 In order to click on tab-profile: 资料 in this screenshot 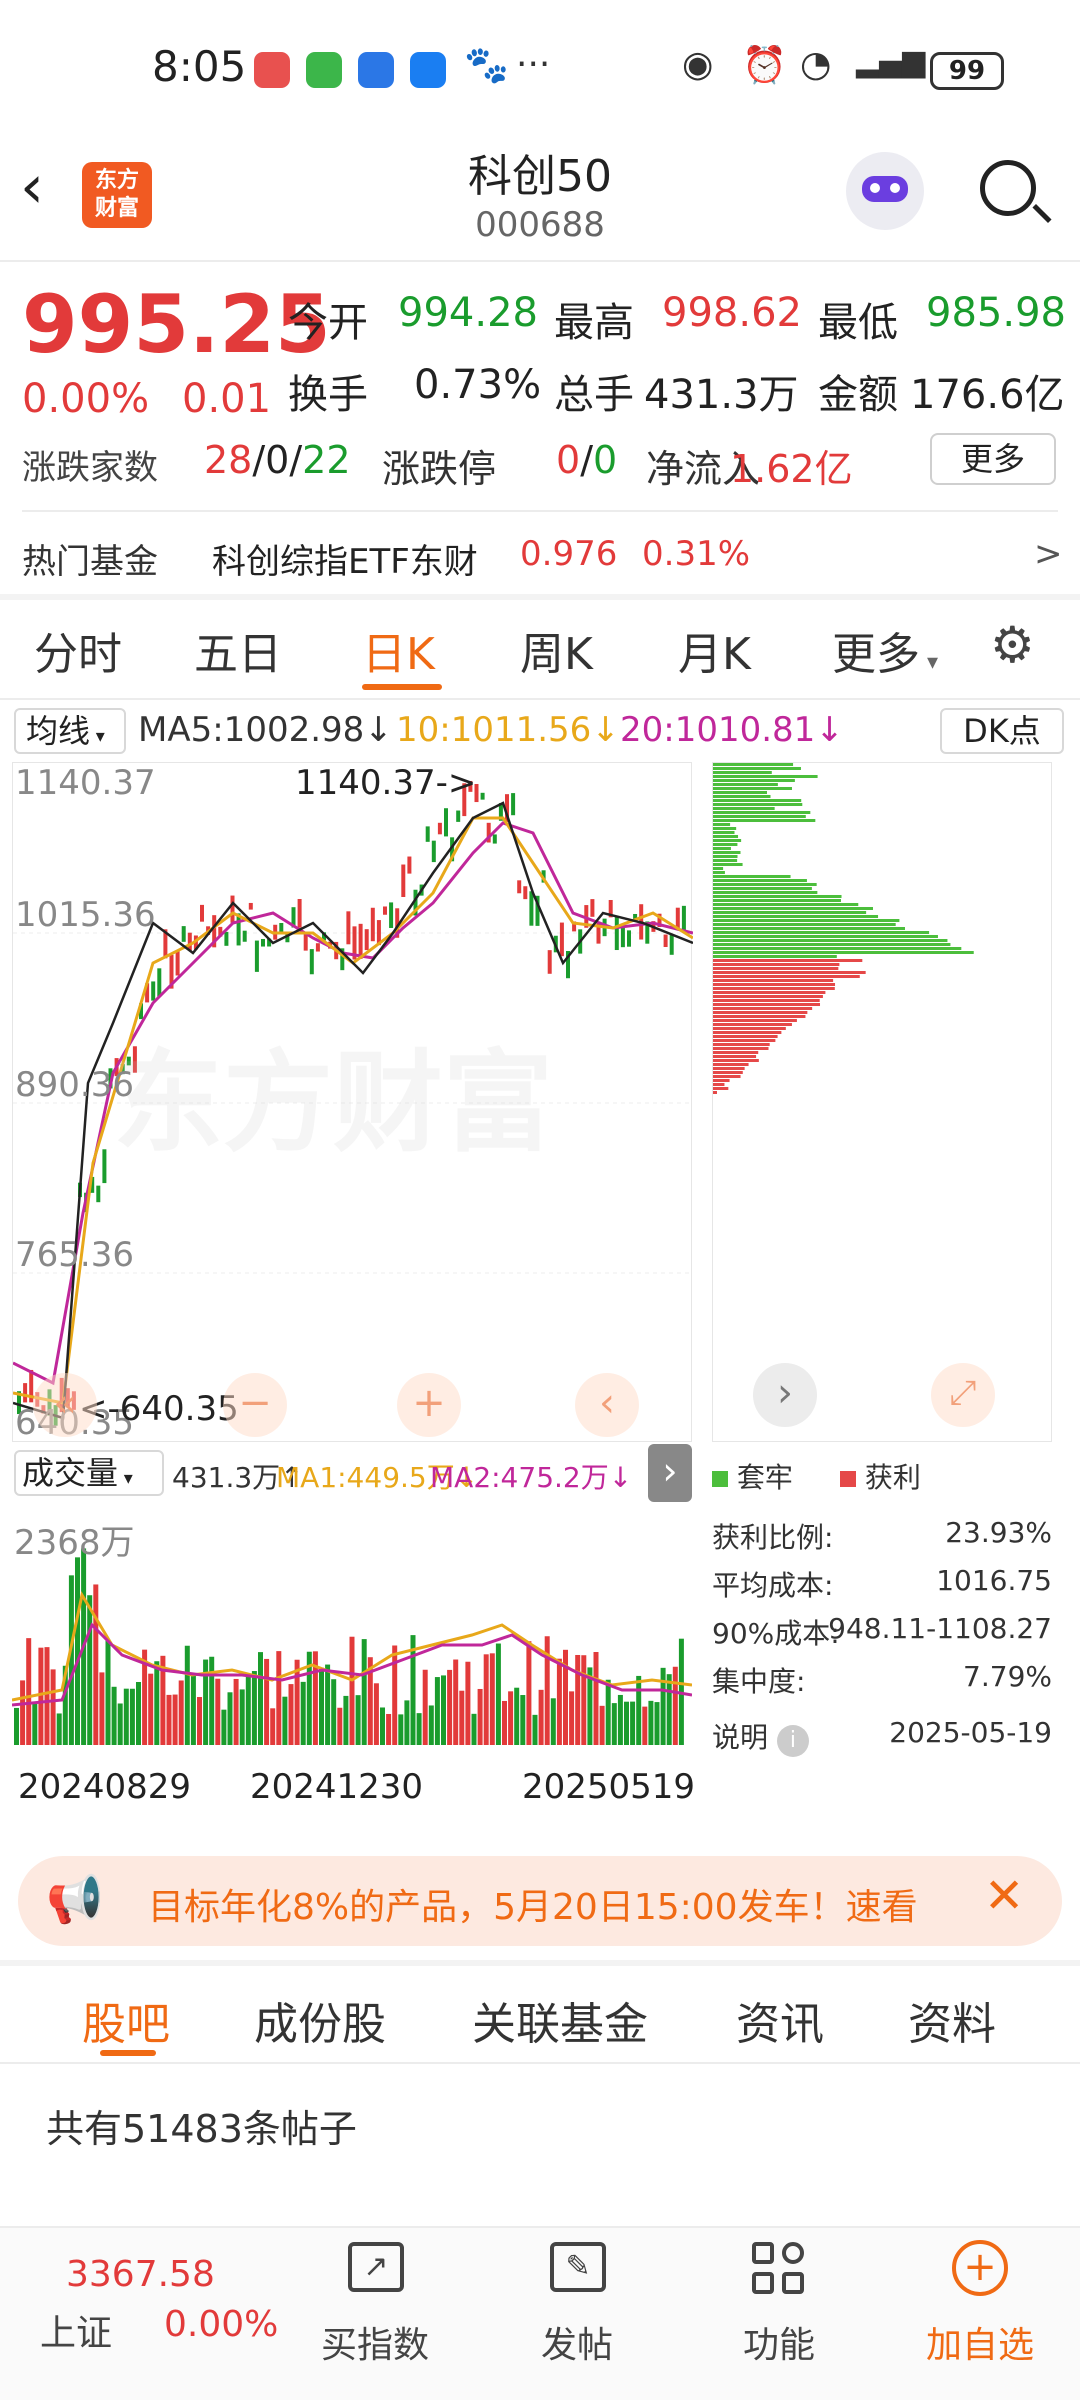, I will do `click(952, 2020)`.